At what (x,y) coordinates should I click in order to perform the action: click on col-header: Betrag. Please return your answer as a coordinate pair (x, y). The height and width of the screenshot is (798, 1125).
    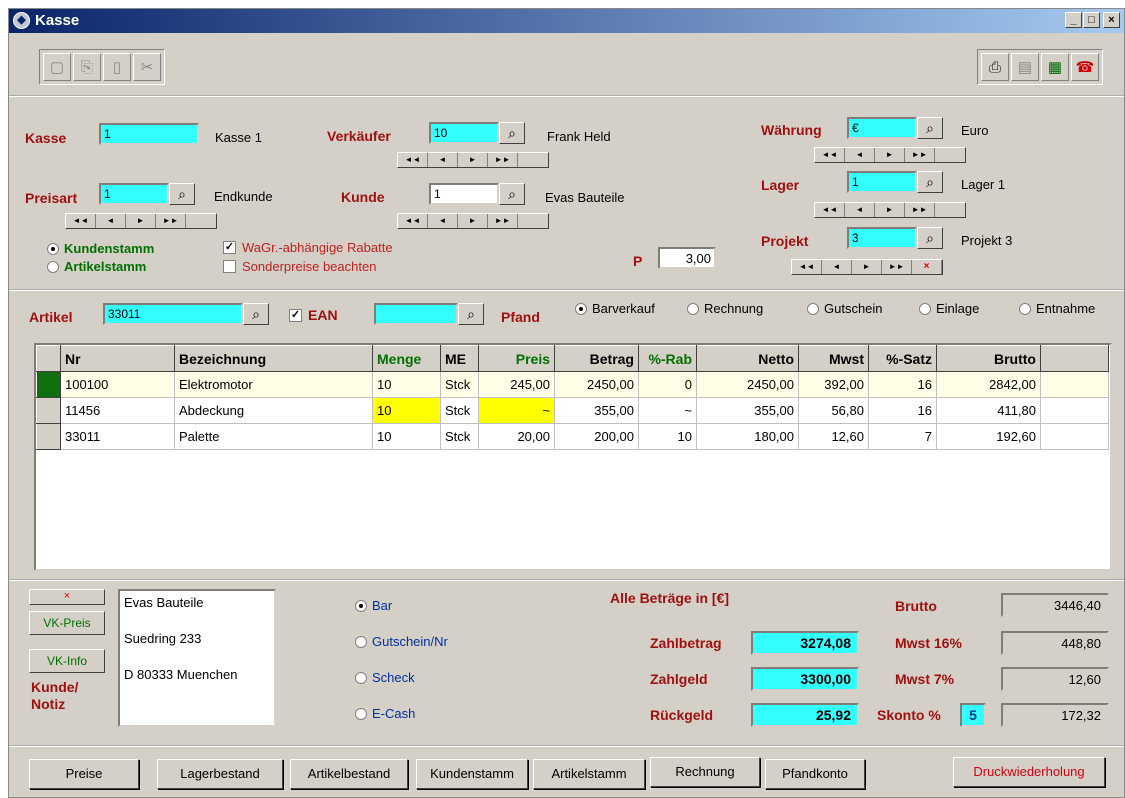
    Looking at the image, I should click on (596, 358).